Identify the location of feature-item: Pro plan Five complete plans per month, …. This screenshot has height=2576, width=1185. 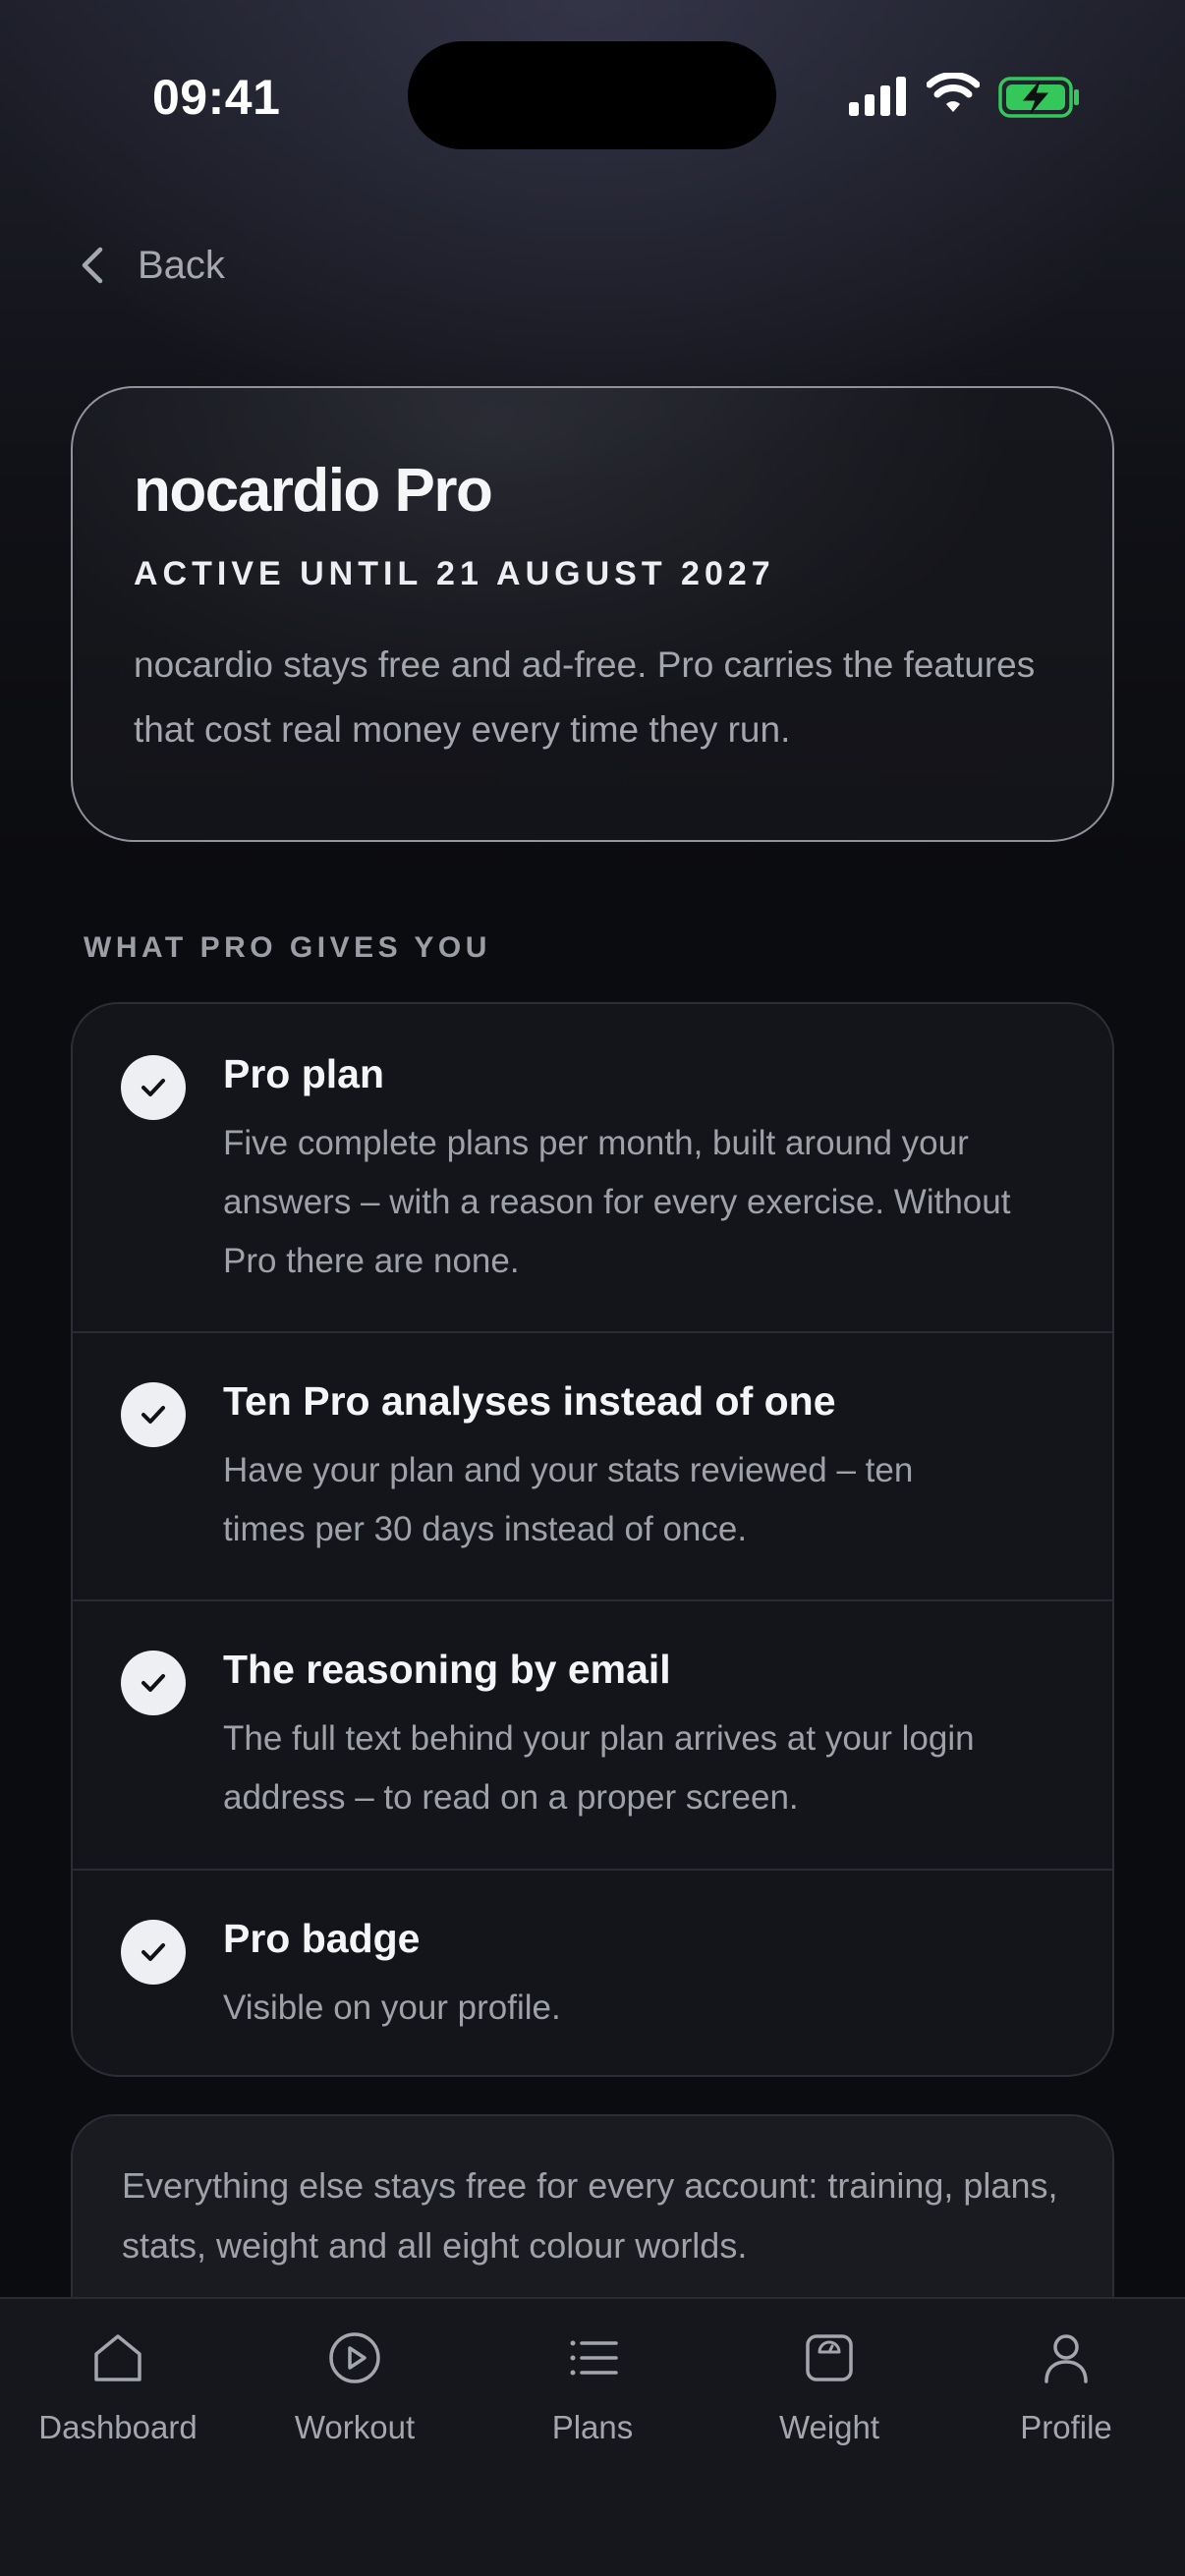
(592, 1168).